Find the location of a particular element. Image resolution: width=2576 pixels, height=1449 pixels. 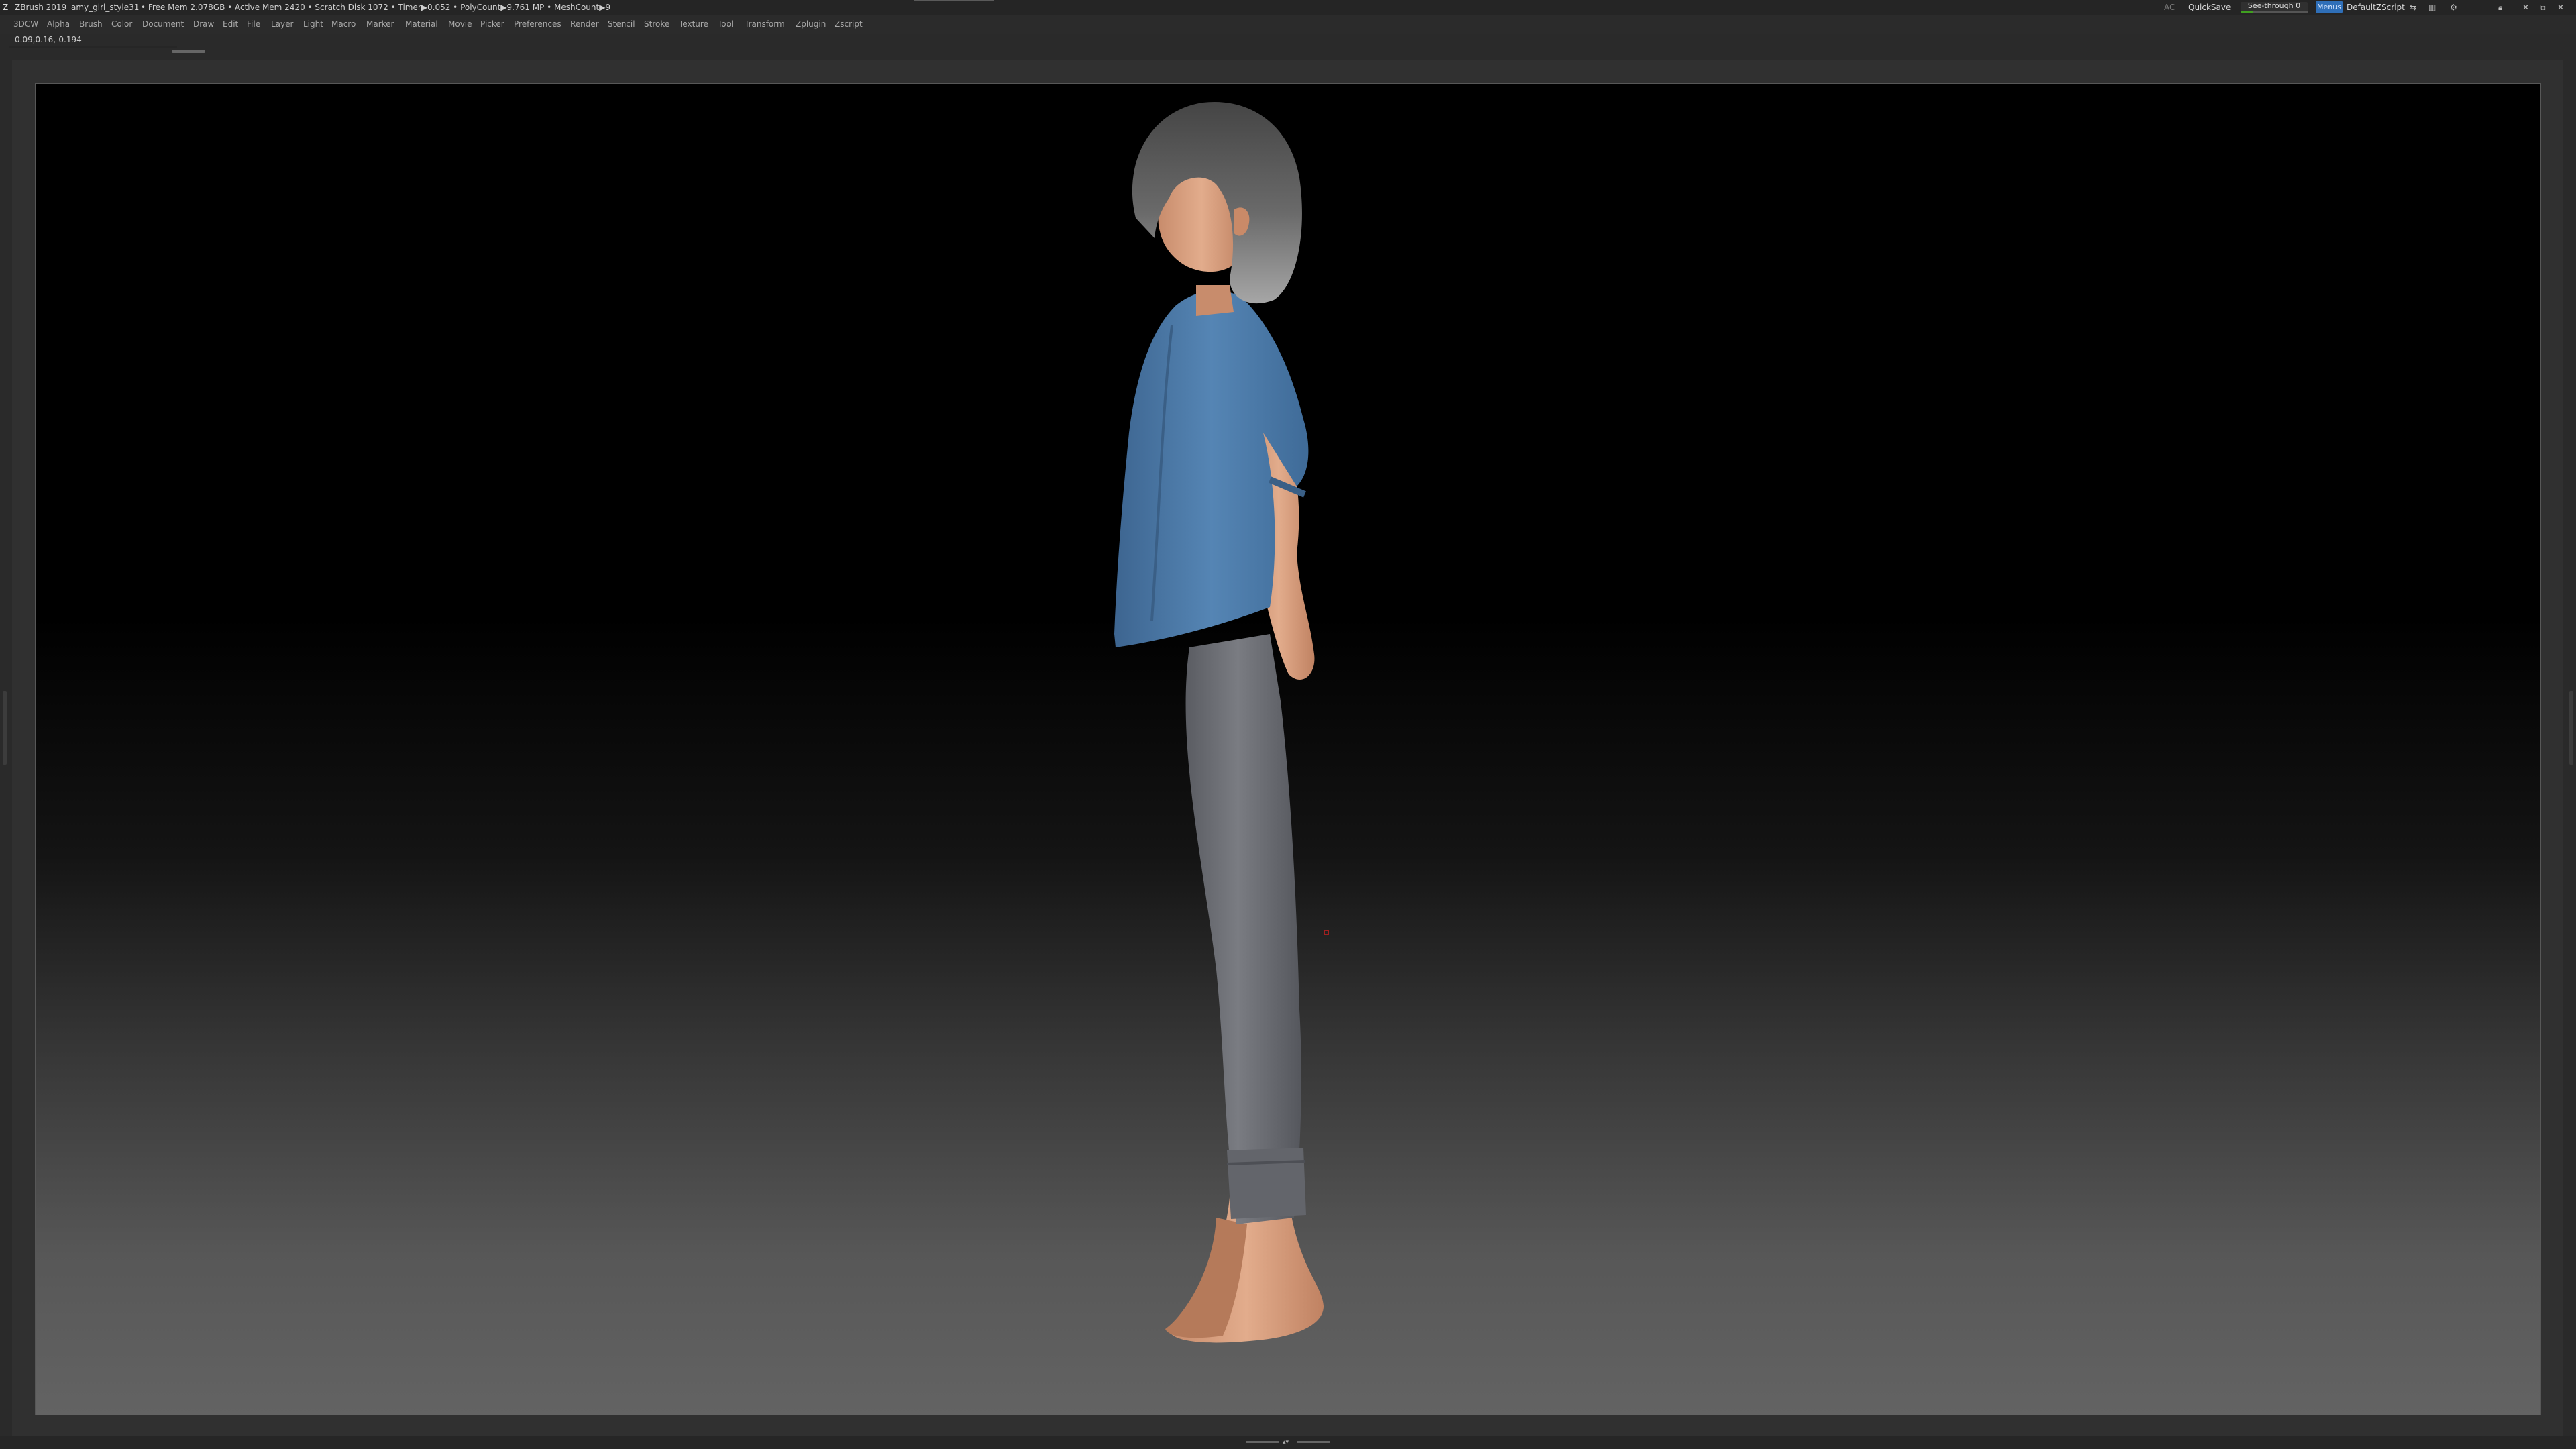

head is located at coordinates (1217, 208).